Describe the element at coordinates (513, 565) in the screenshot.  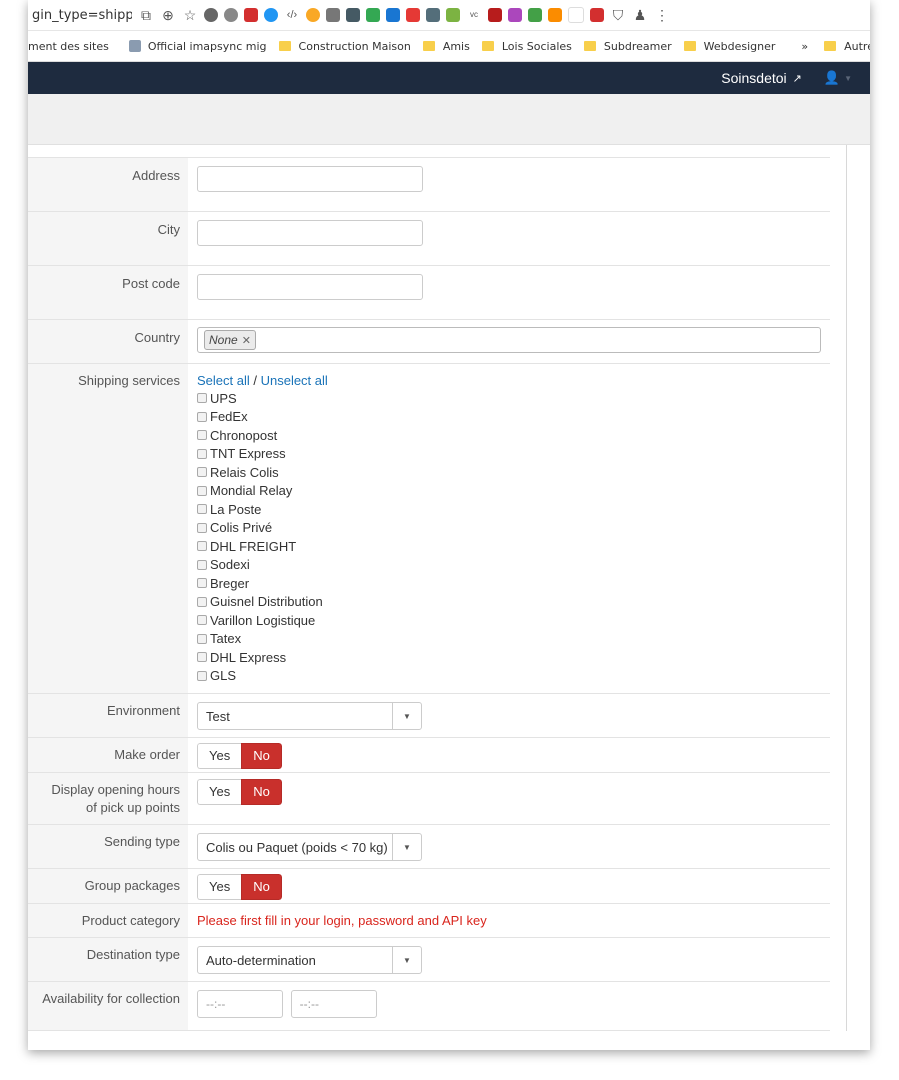
I see `shipping-service-option: Sodexi` at that location.